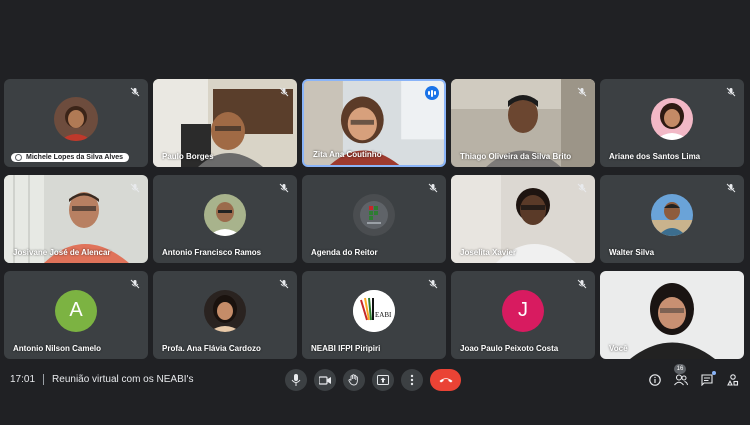 This screenshot has width=750, height=425. What do you see at coordinates (618, 348) in the screenshot?
I see `participant-name: Você` at bounding box center [618, 348].